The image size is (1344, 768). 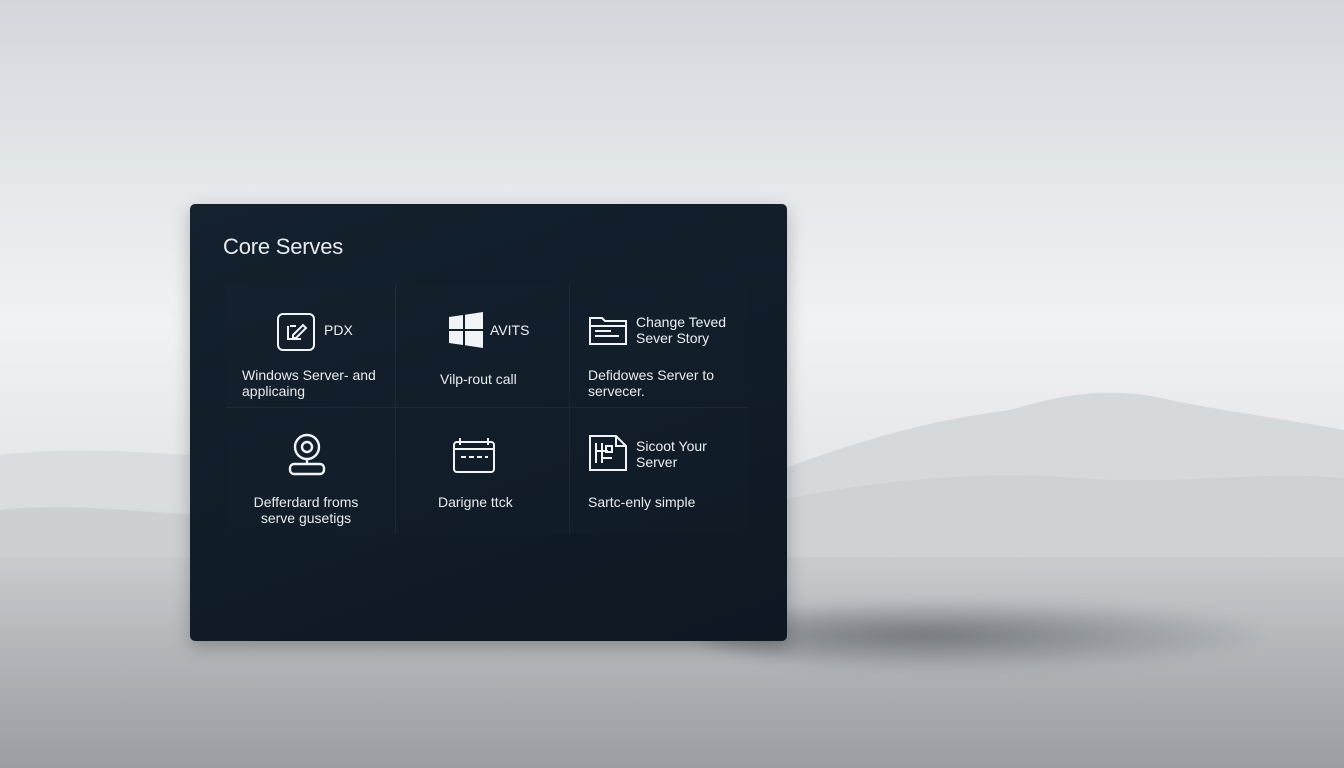 I want to click on tile-description: Windows Server- and applicaing, so click(x=309, y=383).